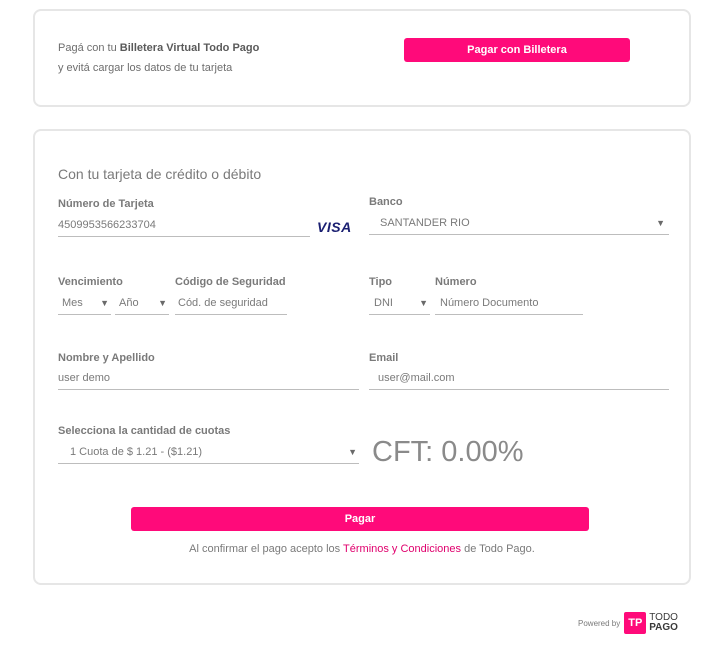 Image resolution: width=719 pixels, height=648 pixels. Describe the element at coordinates (136, 452) in the screenshot. I see `installments-value: 1 Cuota de $ 1.21 - ($1.21)` at that location.